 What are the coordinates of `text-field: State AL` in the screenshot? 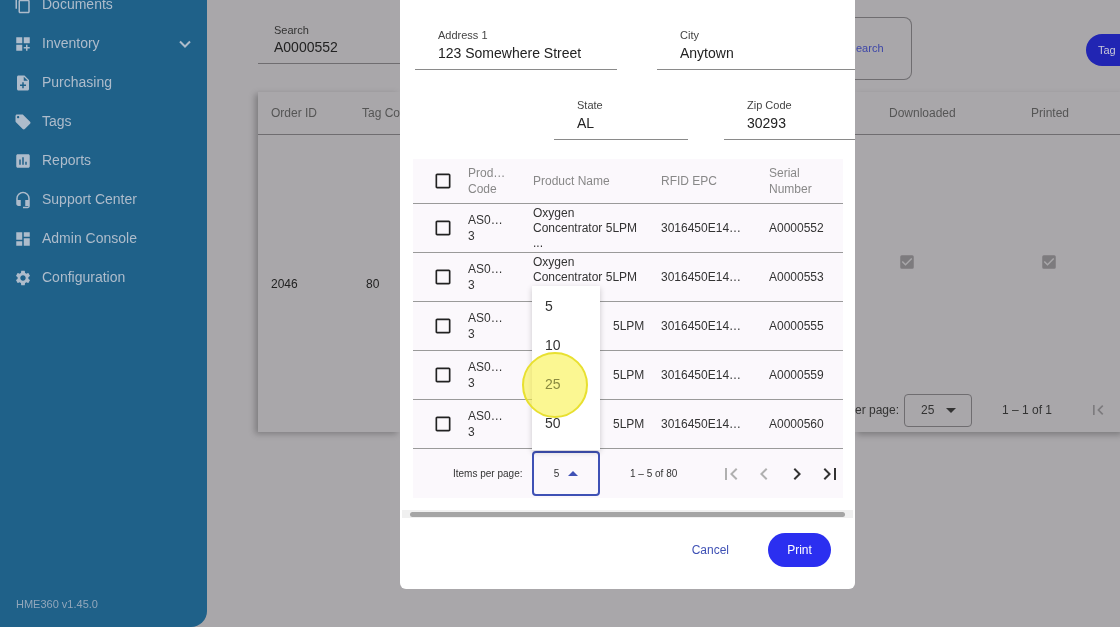 It's located at (621, 119).